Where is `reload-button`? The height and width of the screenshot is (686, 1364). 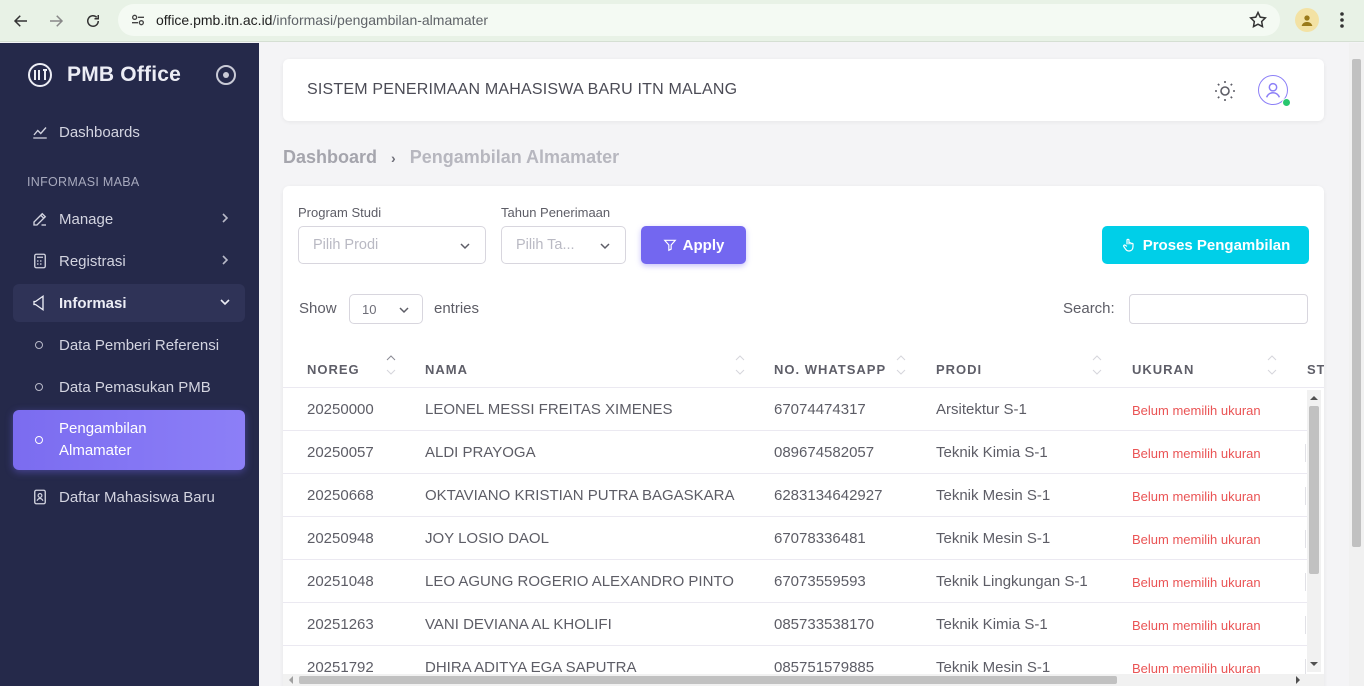 reload-button is located at coordinates (93, 21).